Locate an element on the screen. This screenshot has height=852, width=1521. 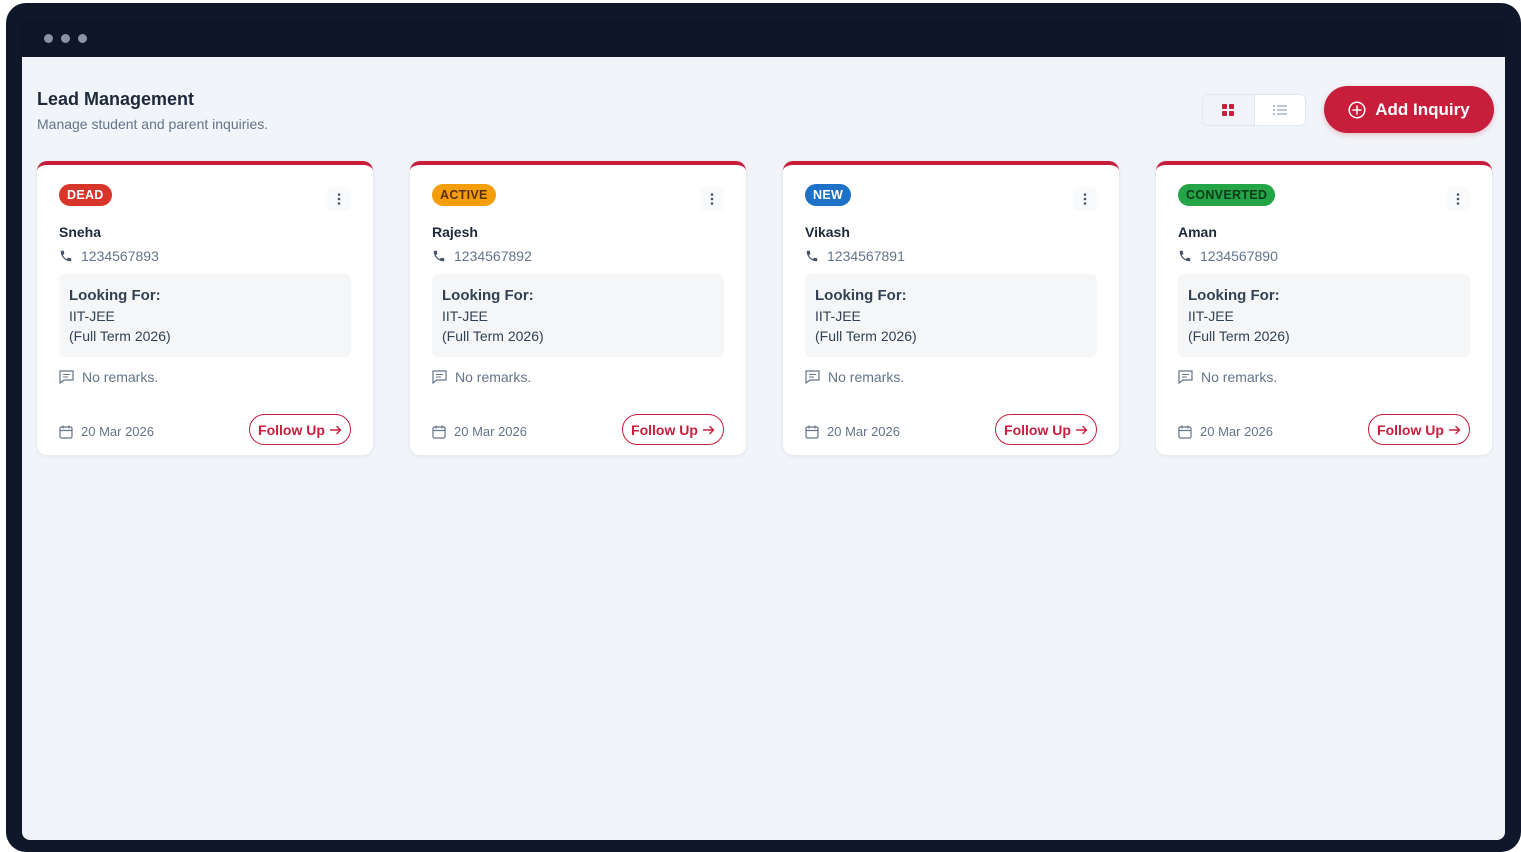
list-view-button is located at coordinates (1280, 110).